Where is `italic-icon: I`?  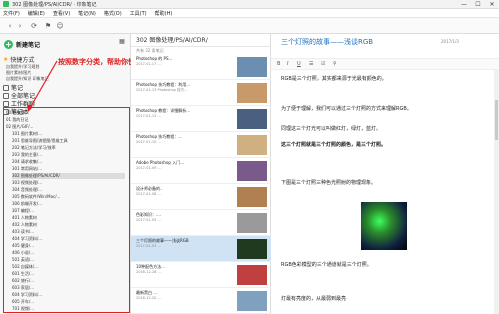
italic-icon: I is located at coordinates (287, 64).